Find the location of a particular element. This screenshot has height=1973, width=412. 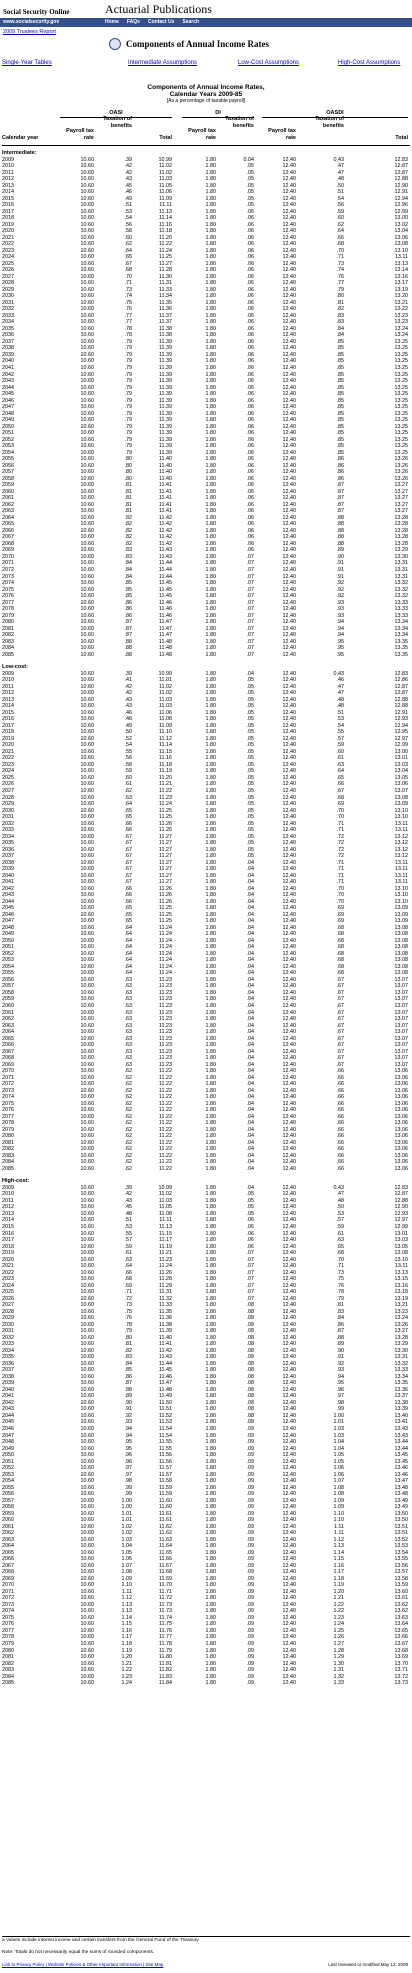

title-bar: Components of Annual Income Rates is located at coordinates (206, 44).